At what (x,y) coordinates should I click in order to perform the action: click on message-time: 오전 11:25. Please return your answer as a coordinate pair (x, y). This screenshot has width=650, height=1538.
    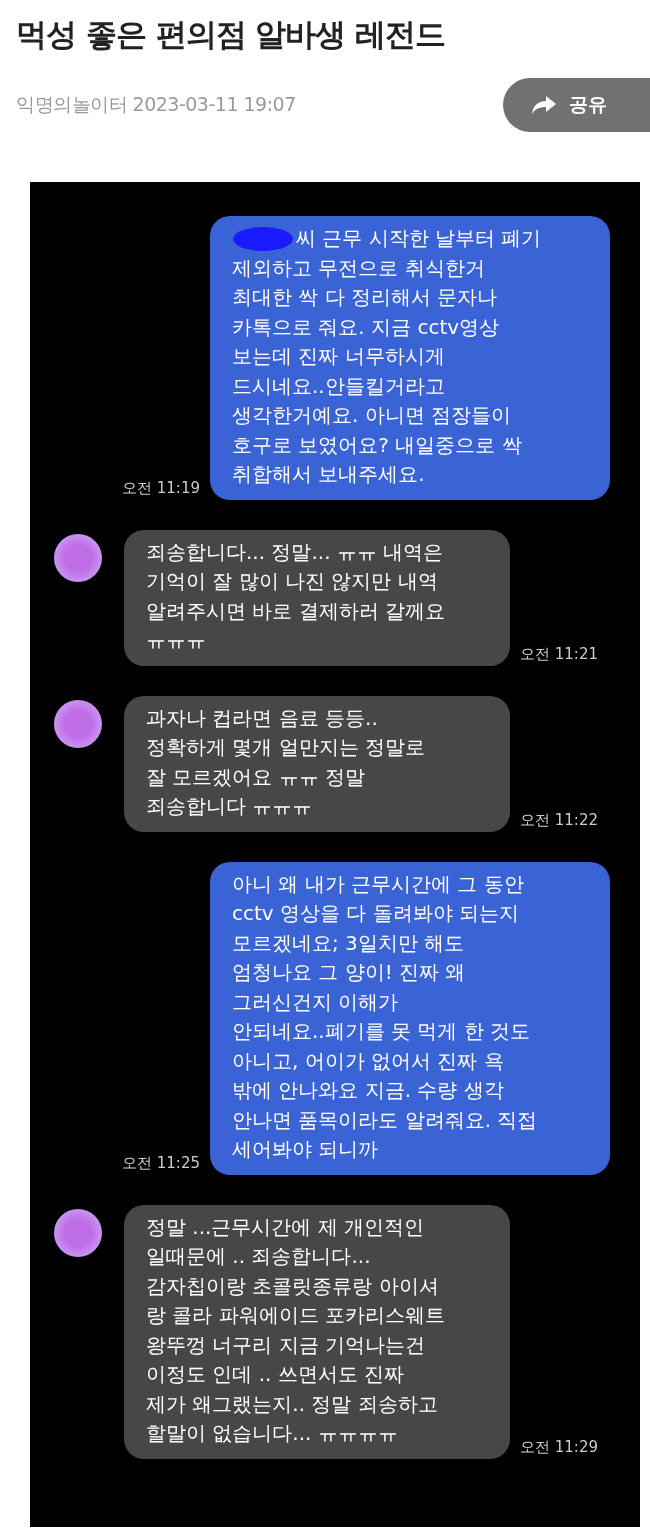
    Looking at the image, I should click on (161, 1163).